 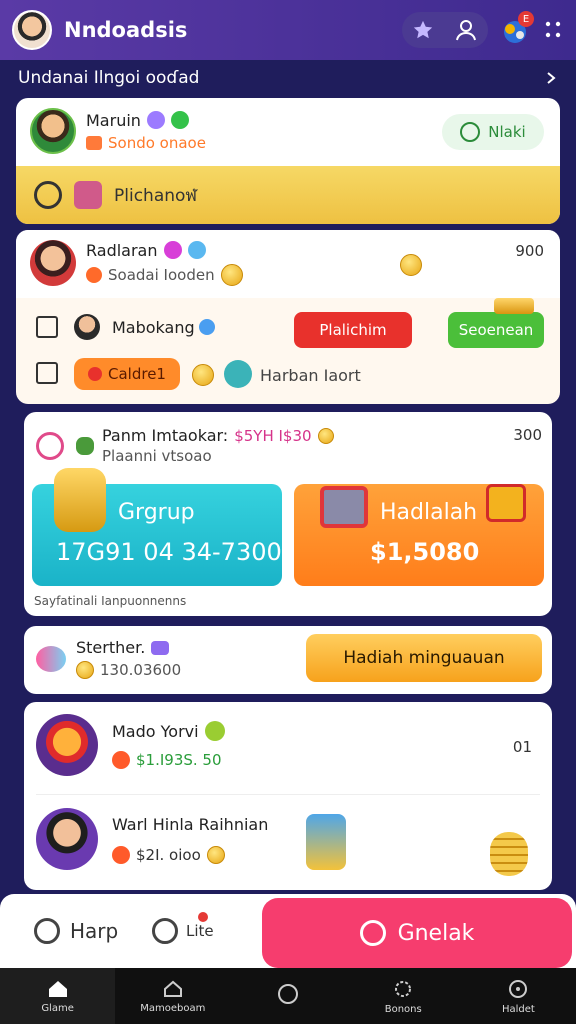 I want to click on nav-messages: Mamoeboam, so click(x=172, y=996).